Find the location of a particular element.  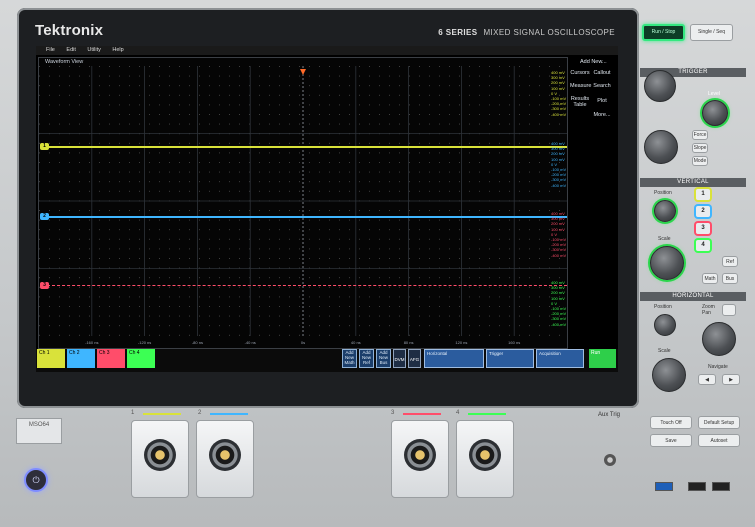

menu-help: Help is located at coordinates (117, 50).